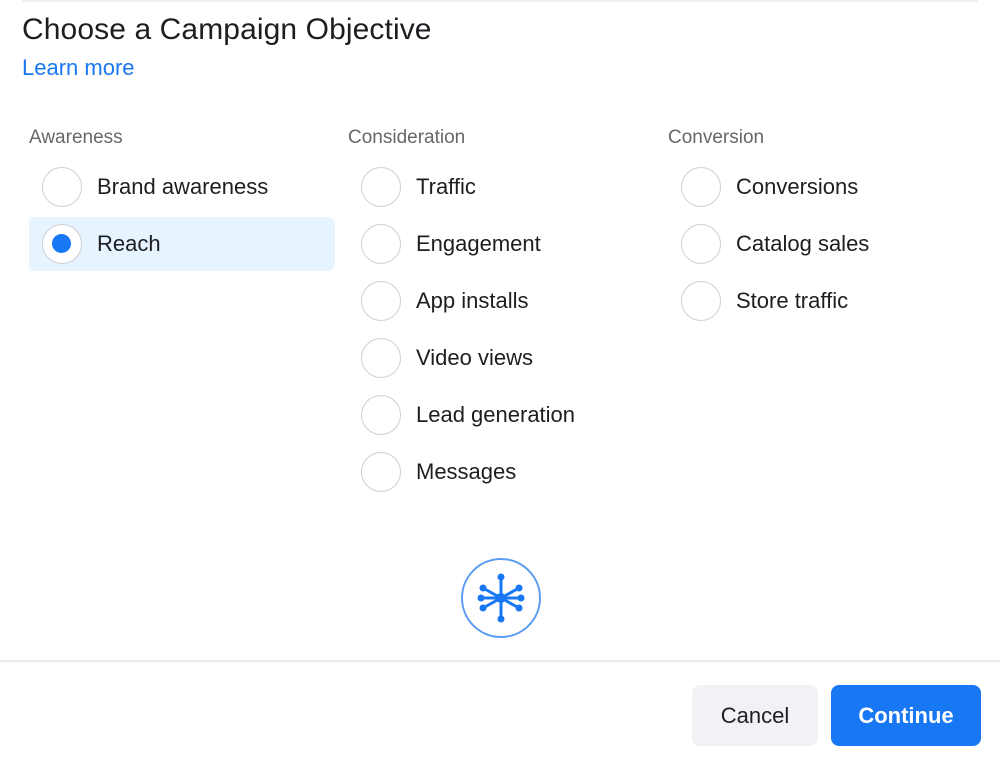 This screenshot has height=762, width=1000. I want to click on objective-option-reach: Reach, so click(182, 244).